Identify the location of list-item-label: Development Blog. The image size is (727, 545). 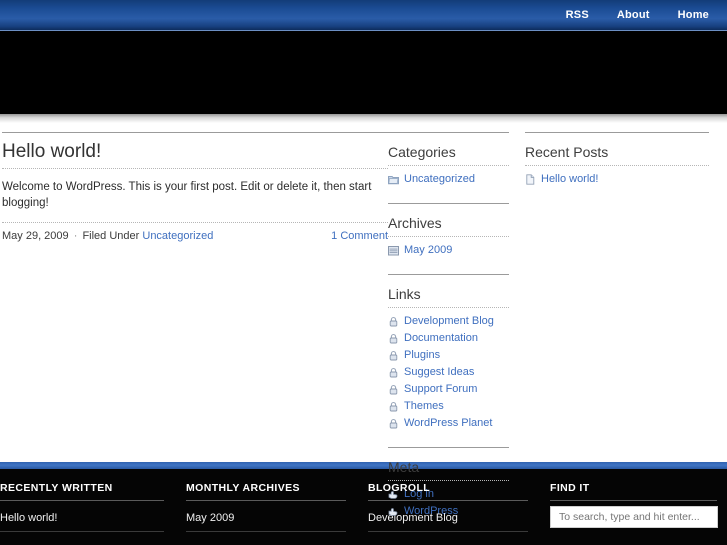
(449, 321).